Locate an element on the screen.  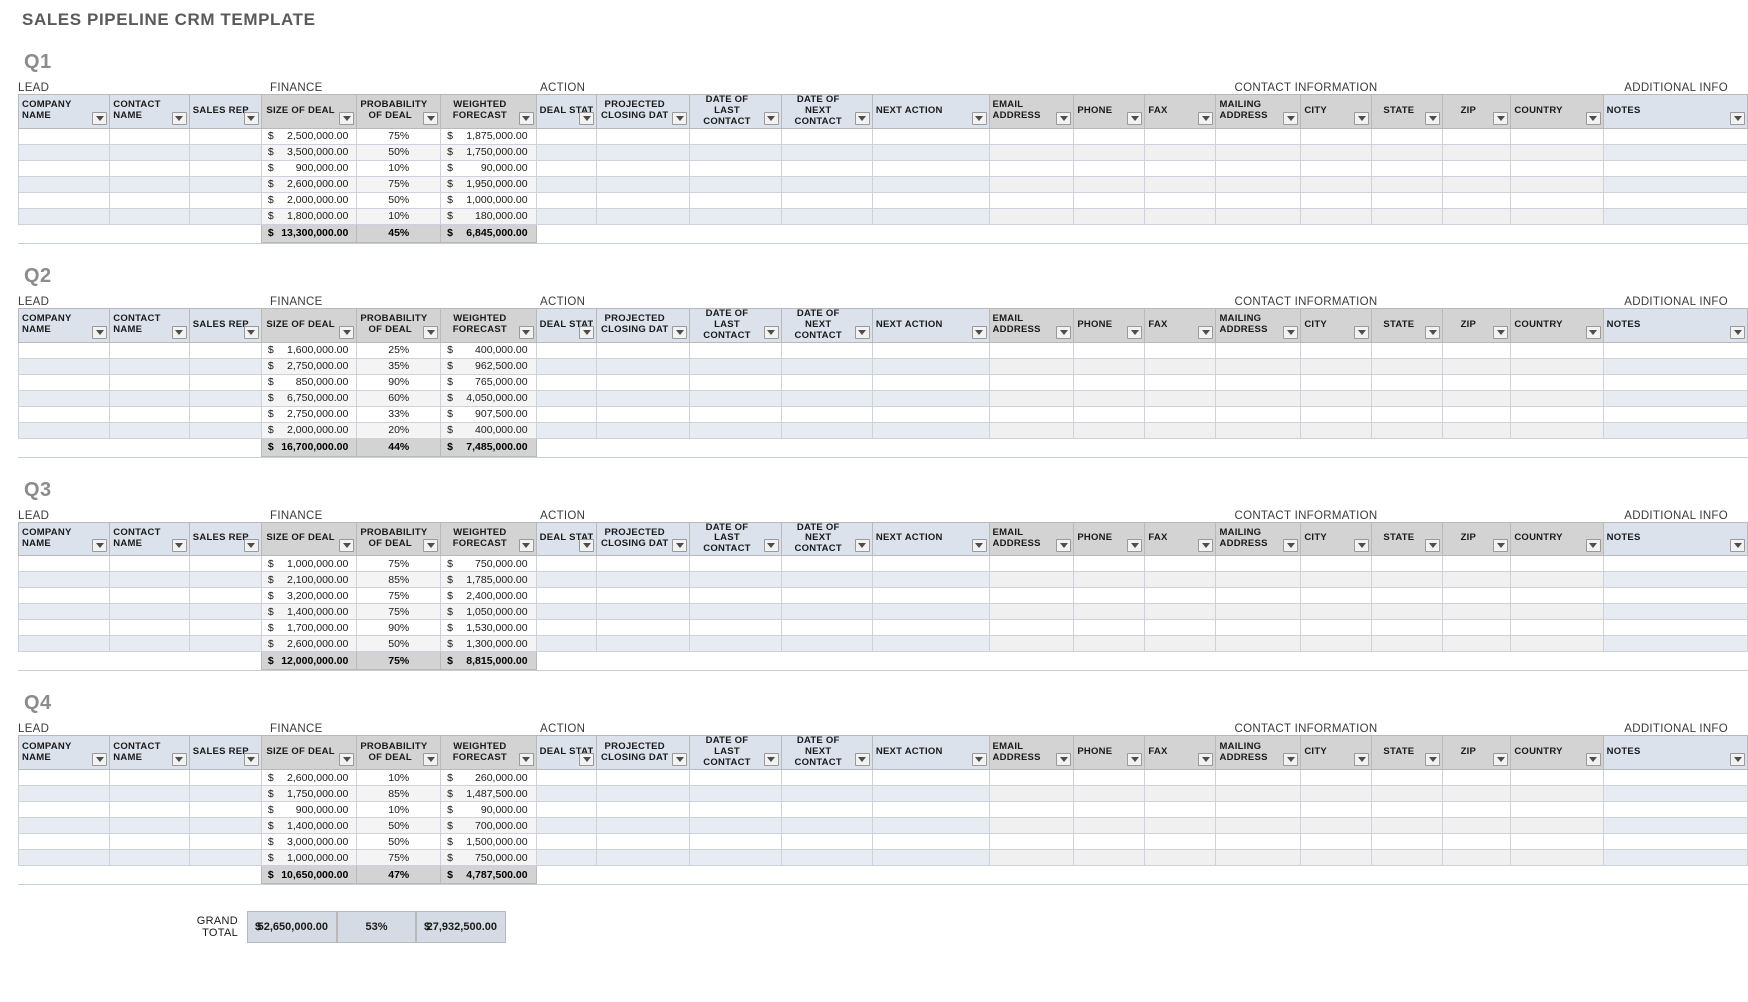
cell-size_of_deal: $2,600,000.00 is located at coordinates (309, 644).